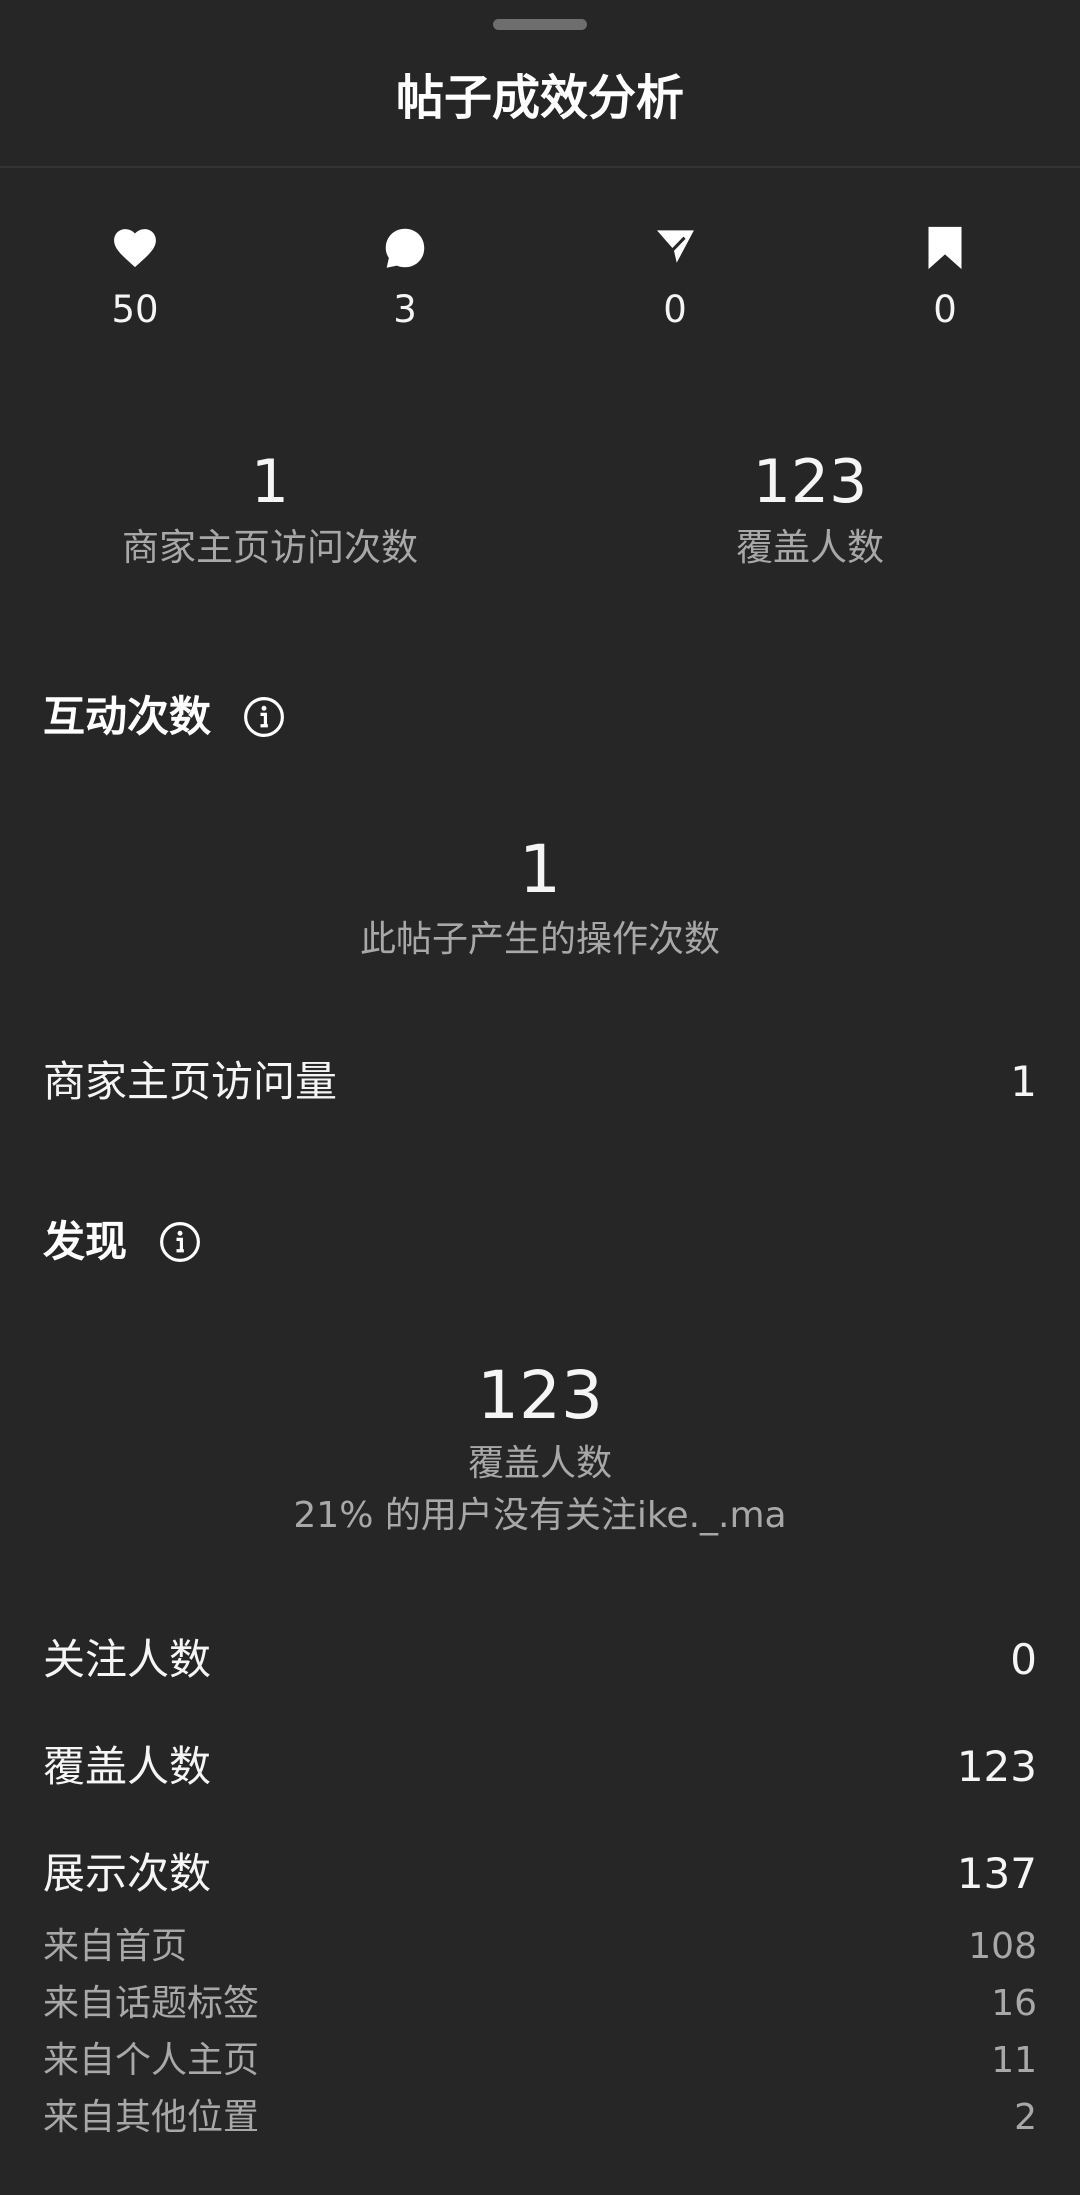 This screenshot has height=2195, width=1080. What do you see at coordinates (675, 248) in the screenshot?
I see `share-icon` at bounding box center [675, 248].